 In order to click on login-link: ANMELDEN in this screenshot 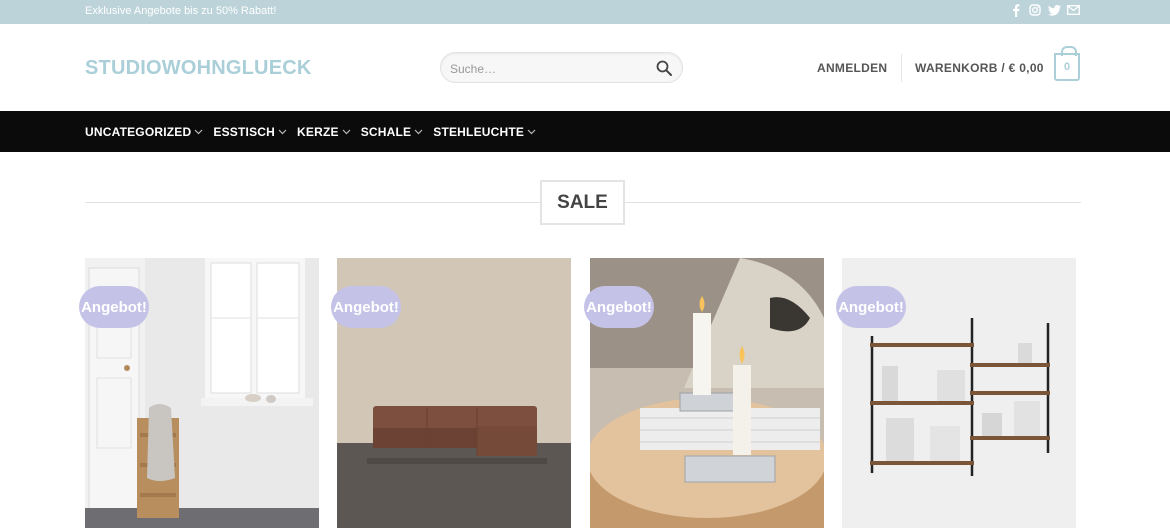, I will do `click(852, 68)`.